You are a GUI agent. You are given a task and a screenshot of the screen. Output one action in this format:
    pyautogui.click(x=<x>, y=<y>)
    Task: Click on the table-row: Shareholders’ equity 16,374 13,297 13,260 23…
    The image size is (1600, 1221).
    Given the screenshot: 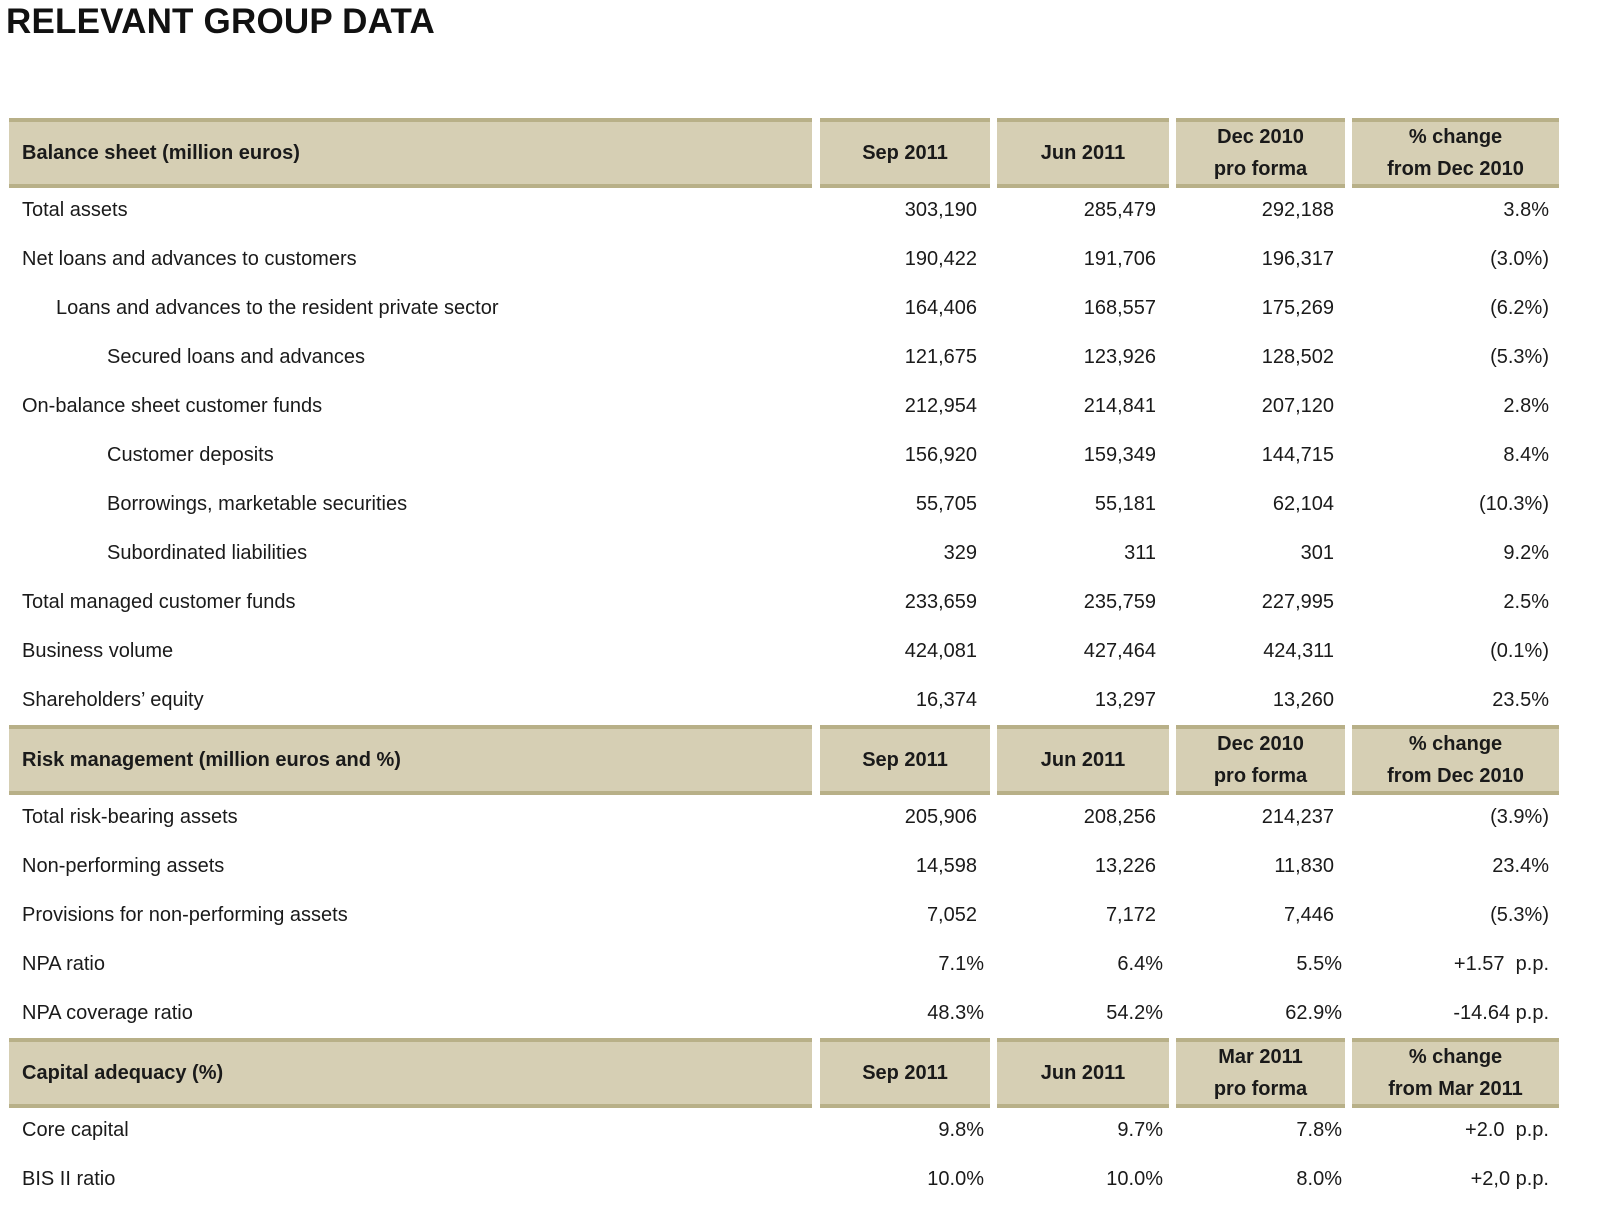 What is the action you would take?
    pyautogui.click(x=800, y=700)
    